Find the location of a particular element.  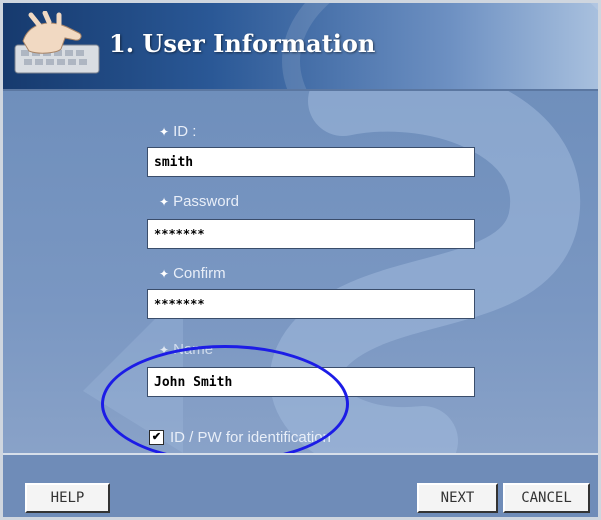

identification-checkbox-row: ✔ ID / PW for identification is located at coordinates (240, 437).